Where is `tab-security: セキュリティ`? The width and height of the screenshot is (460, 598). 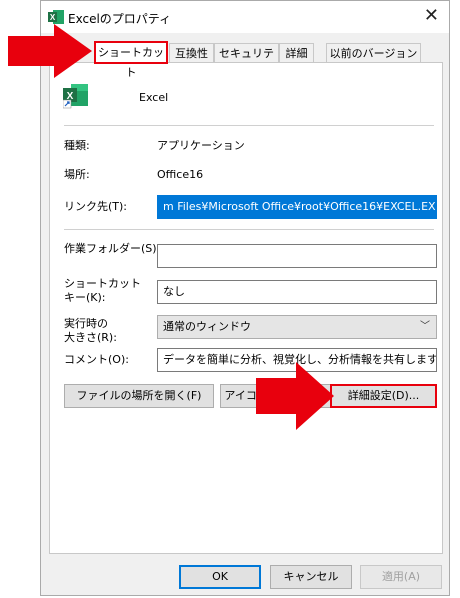 tab-security: セキュリティ is located at coordinates (246, 61).